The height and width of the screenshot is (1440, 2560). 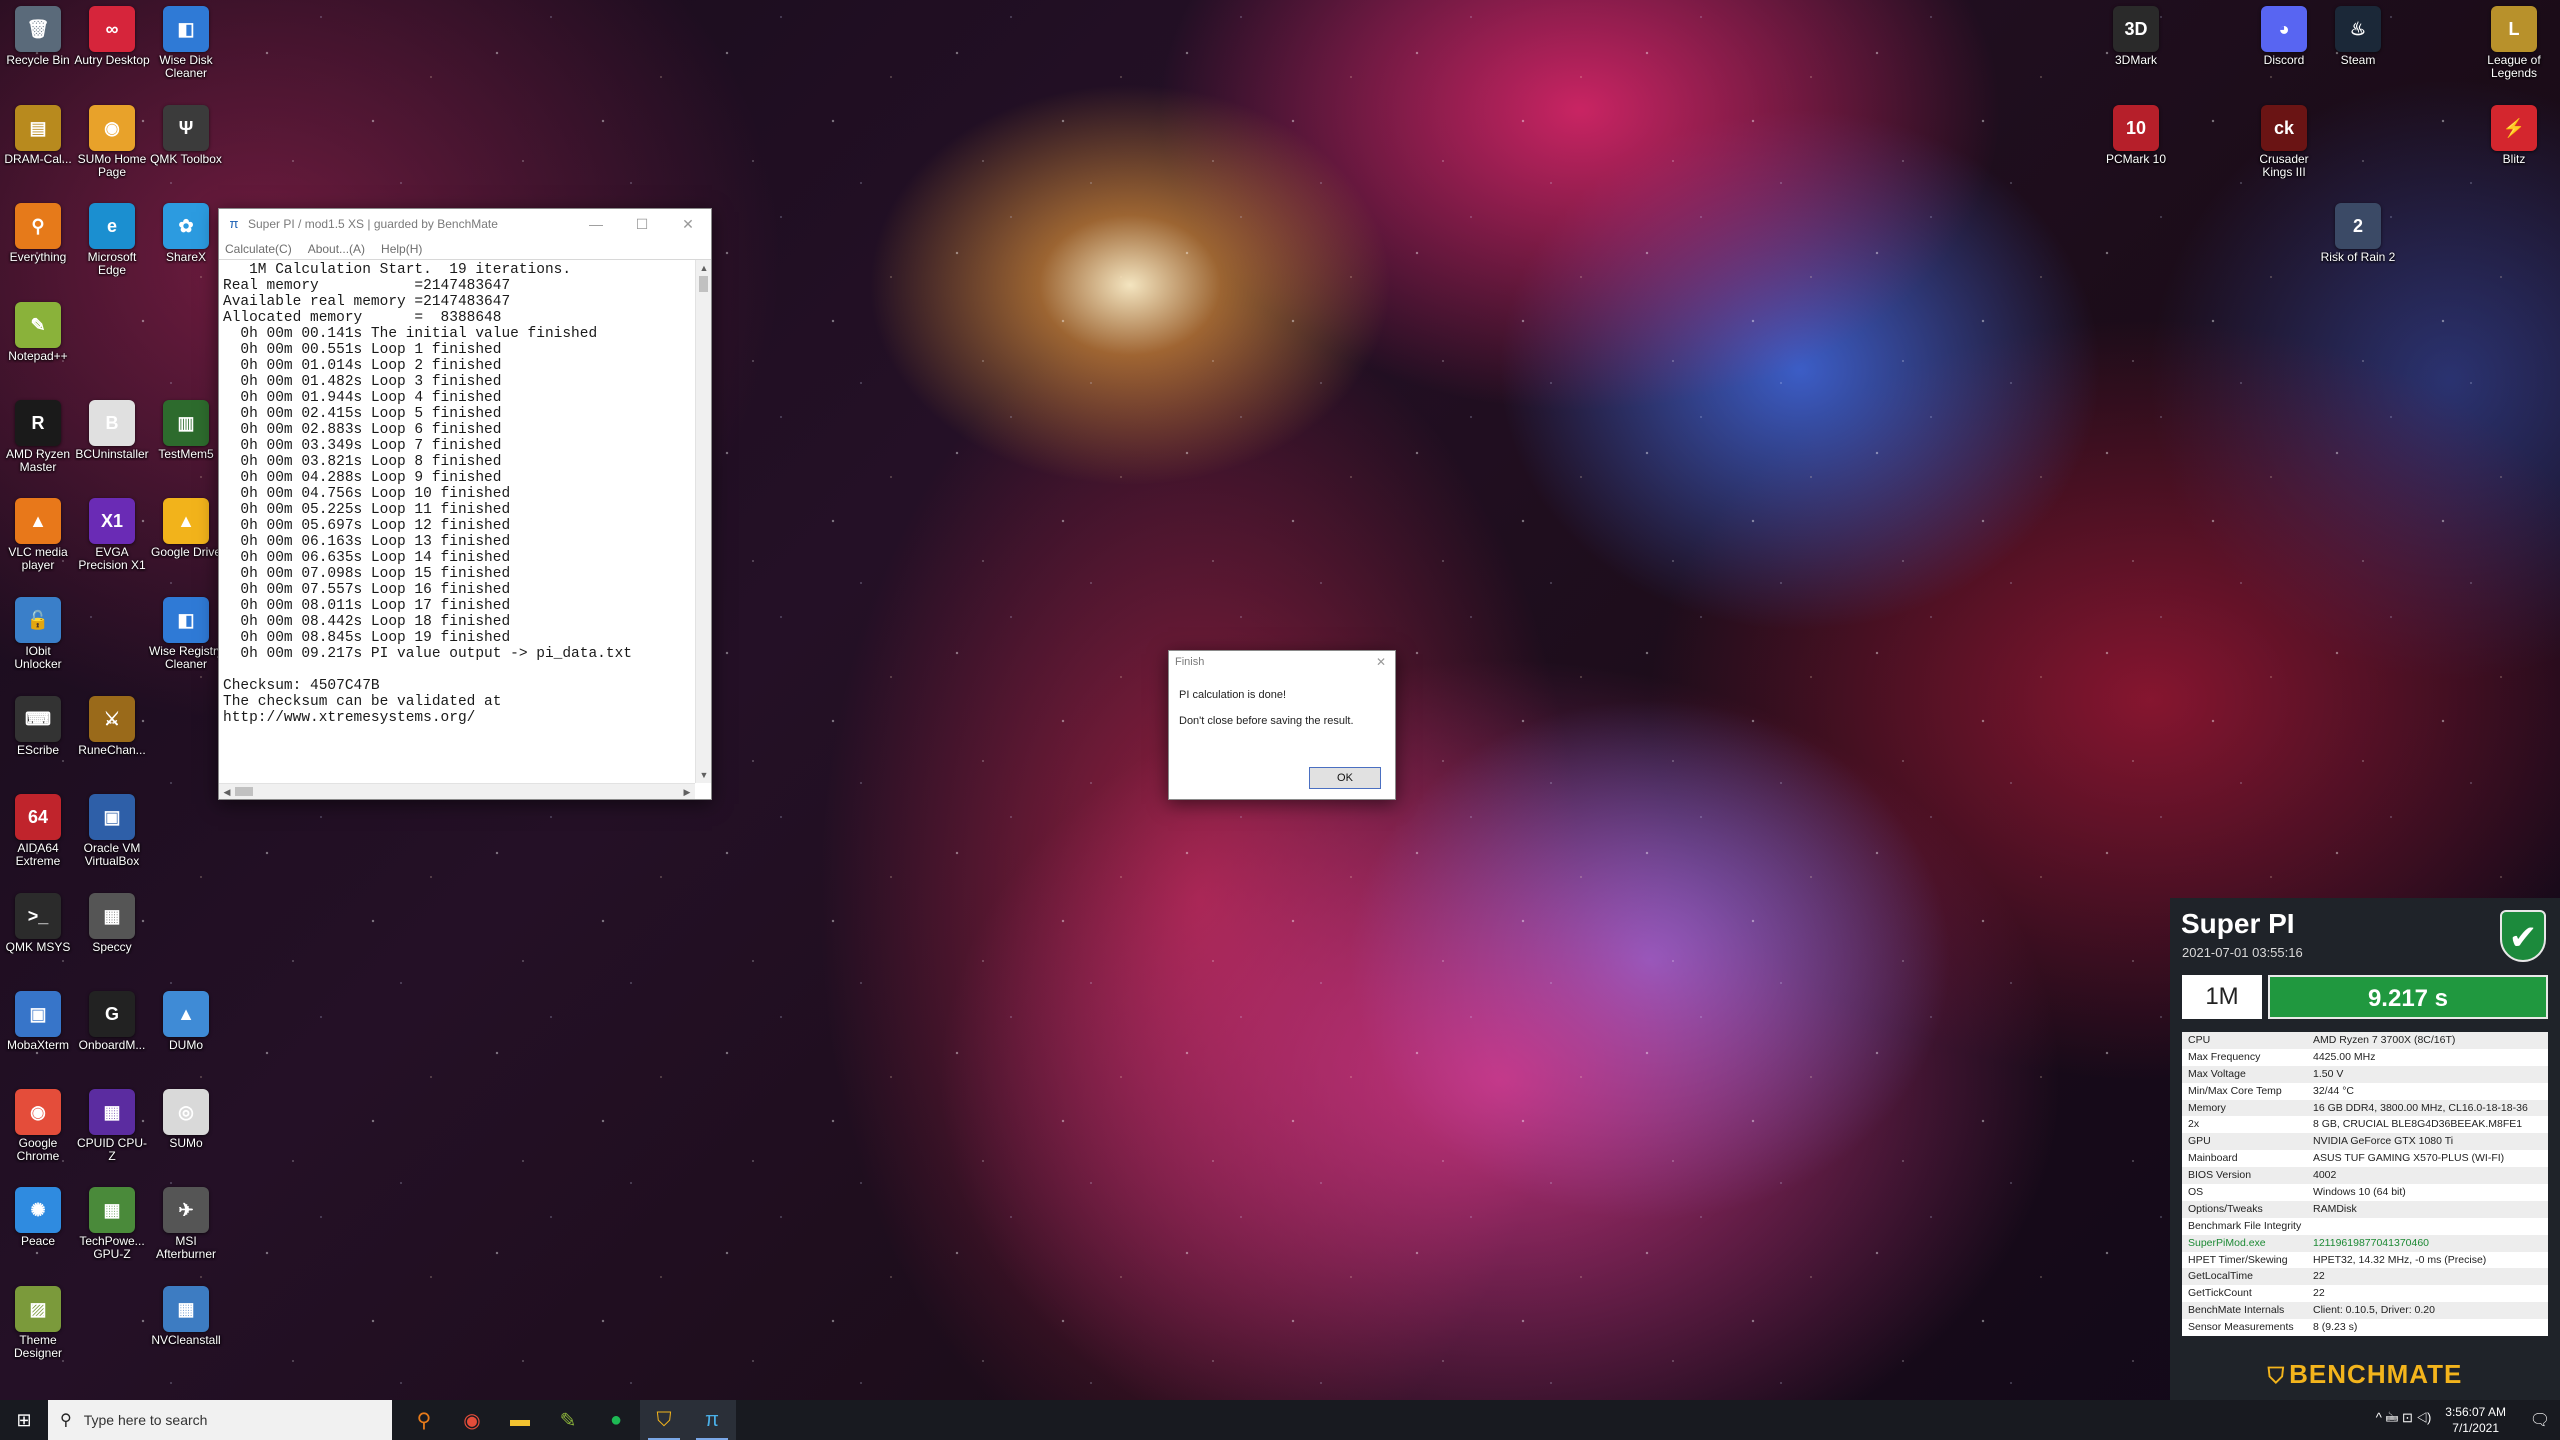 What do you see at coordinates (2365, 1074) in the screenshot?
I see `info-row-max-voltage: Max Voltage 1.50 V` at bounding box center [2365, 1074].